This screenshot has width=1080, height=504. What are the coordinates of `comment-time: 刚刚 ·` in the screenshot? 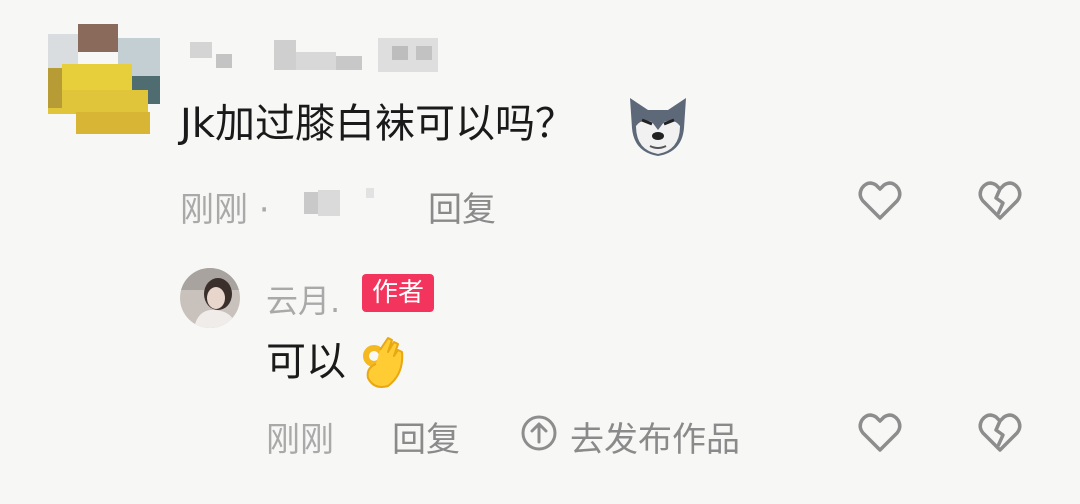 It's located at (225, 210).